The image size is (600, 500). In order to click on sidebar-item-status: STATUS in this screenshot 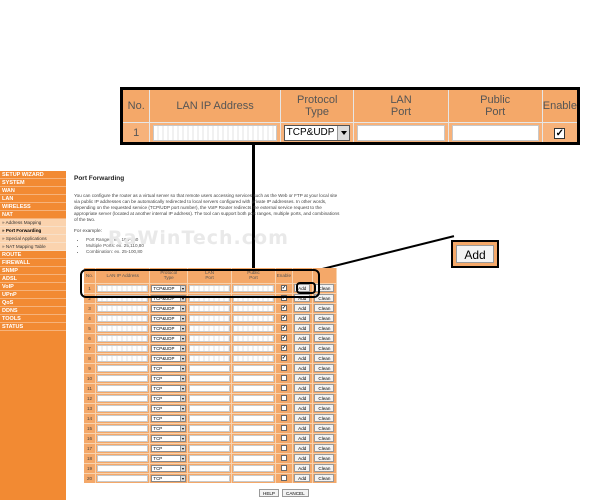, I will do `click(33, 327)`.